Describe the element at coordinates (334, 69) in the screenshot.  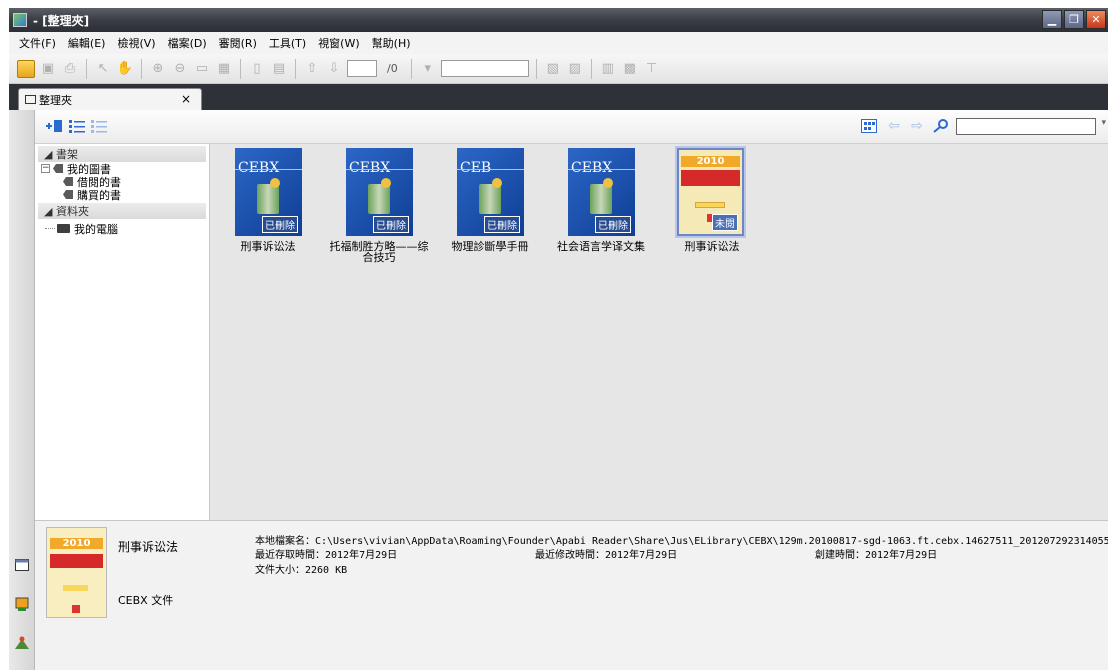
I see `next-page-icon: ⇩` at that location.